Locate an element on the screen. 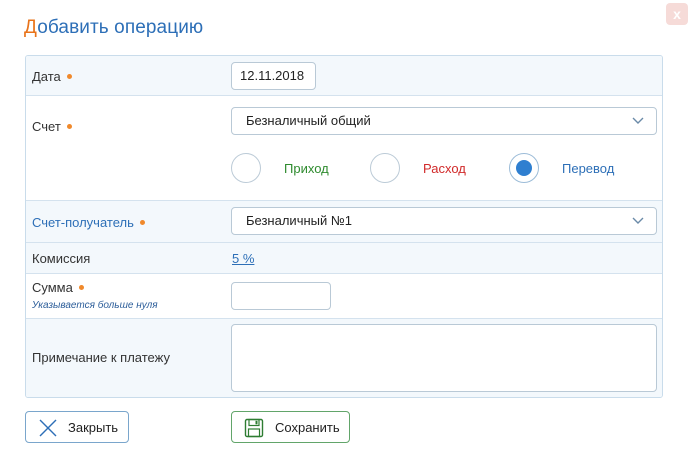  radio-expense is located at coordinates (385, 168).